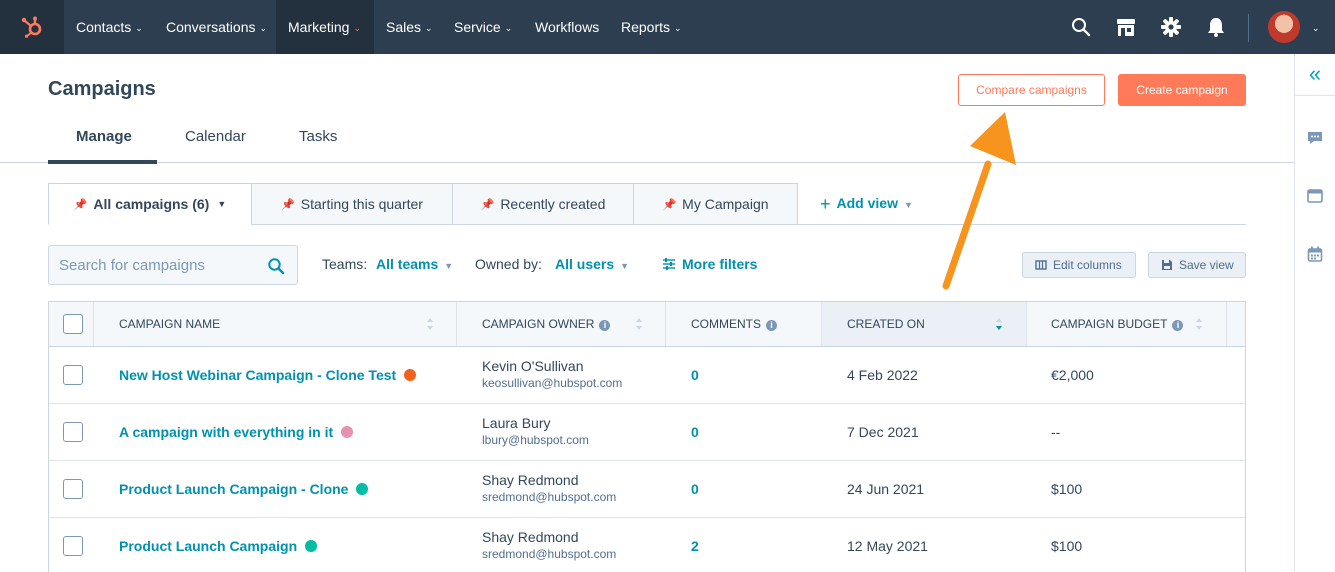 The image size is (1335, 572). What do you see at coordinates (208, 546) in the screenshot?
I see `campaign-name-link: Product Launch Campaign` at bounding box center [208, 546].